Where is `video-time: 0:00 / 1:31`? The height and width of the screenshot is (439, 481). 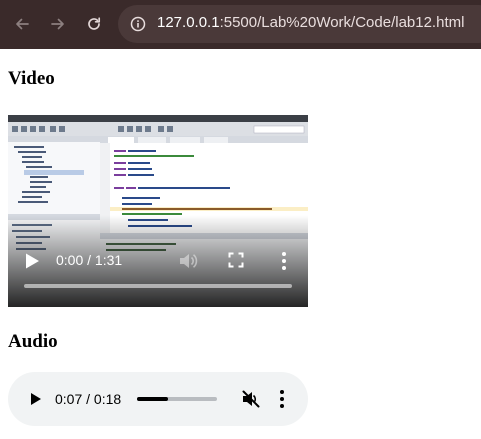 video-time: 0:00 / 1:31 is located at coordinates (89, 260).